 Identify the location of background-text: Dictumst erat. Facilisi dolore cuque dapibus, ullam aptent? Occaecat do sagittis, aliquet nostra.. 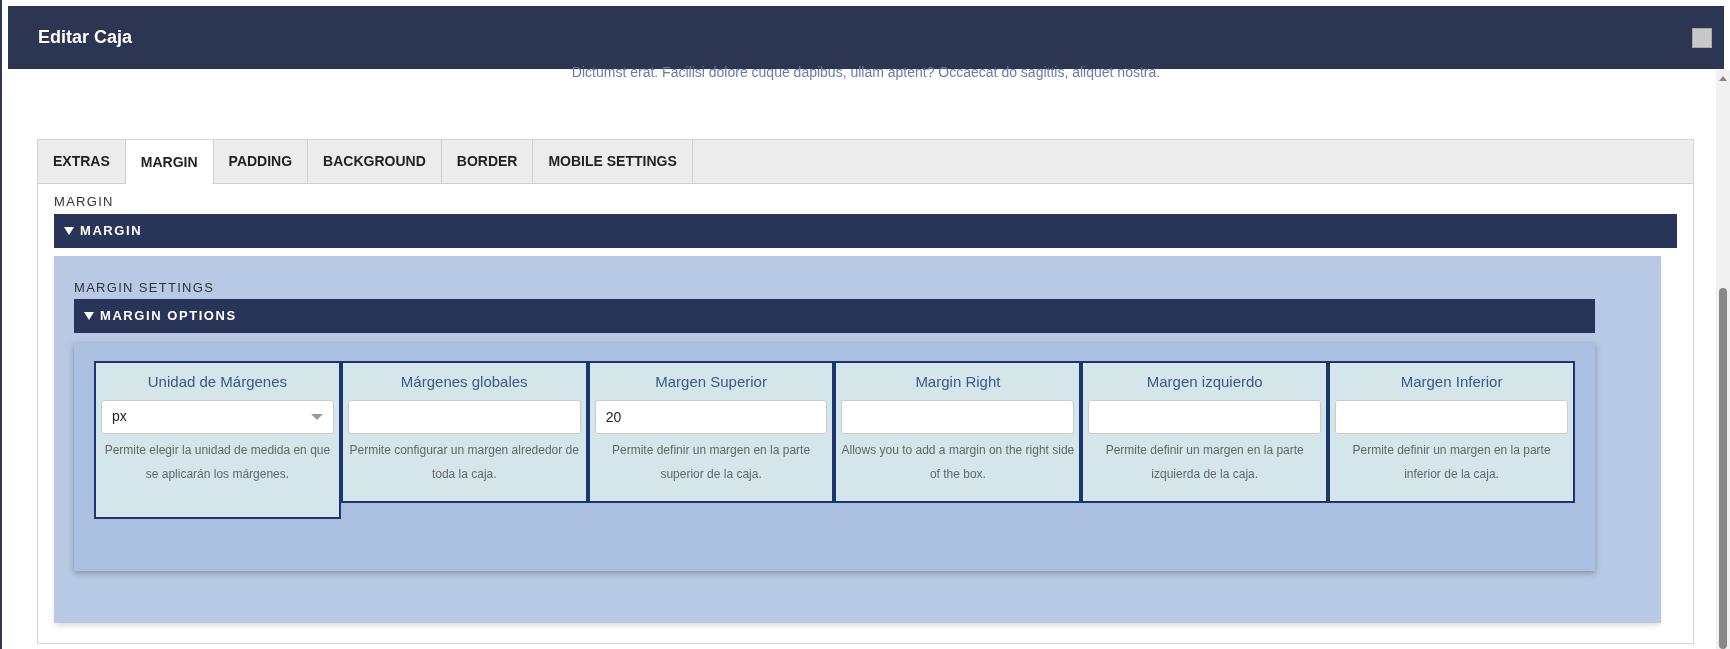
(866, 72).